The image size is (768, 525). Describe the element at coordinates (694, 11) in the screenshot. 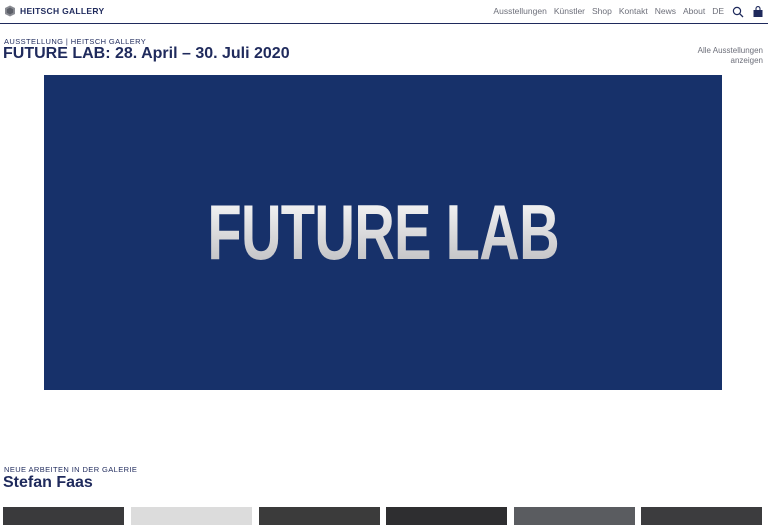

I see `nav-item-about: About` at that location.